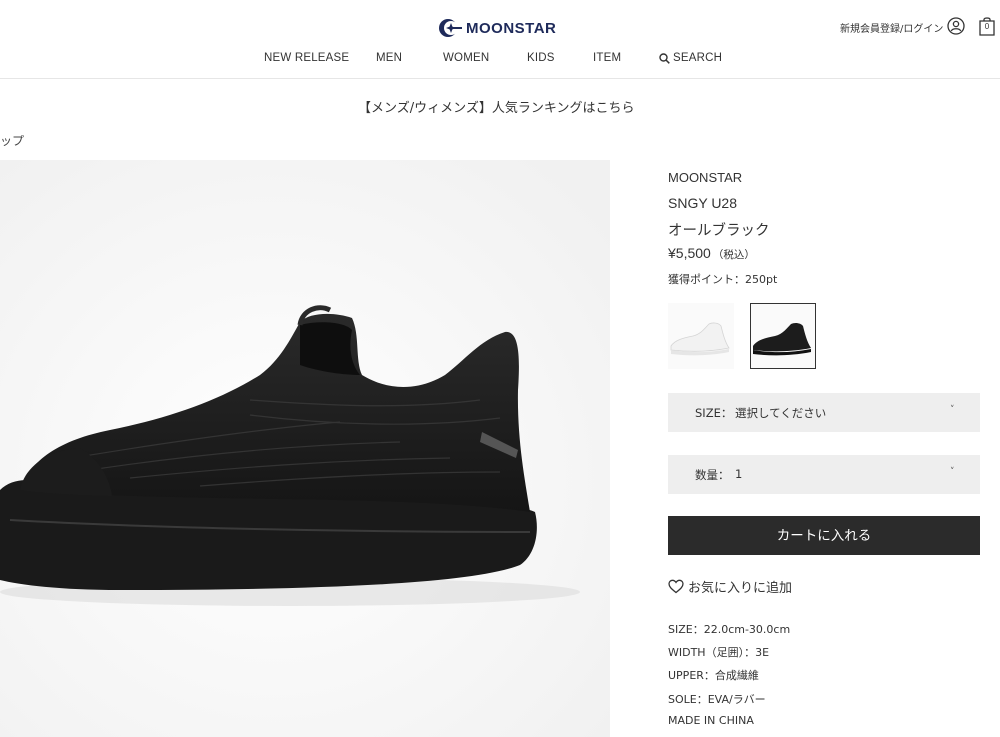 The height and width of the screenshot is (737, 1000). I want to click on cart-icon: 0, so click(987, 28).